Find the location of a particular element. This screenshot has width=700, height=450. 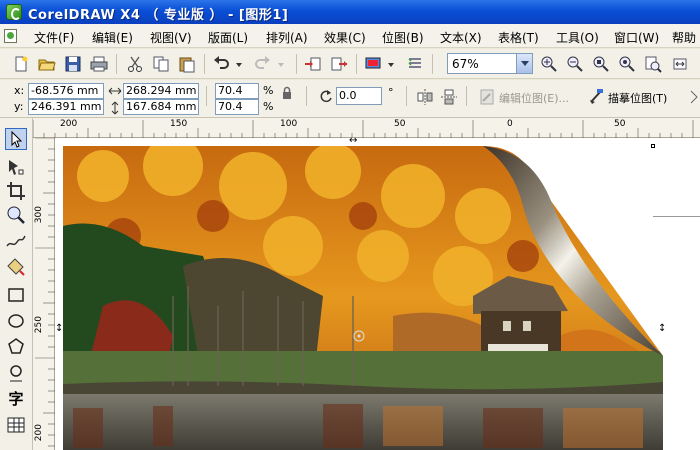

export-icon is located at coordinates (339, 64).